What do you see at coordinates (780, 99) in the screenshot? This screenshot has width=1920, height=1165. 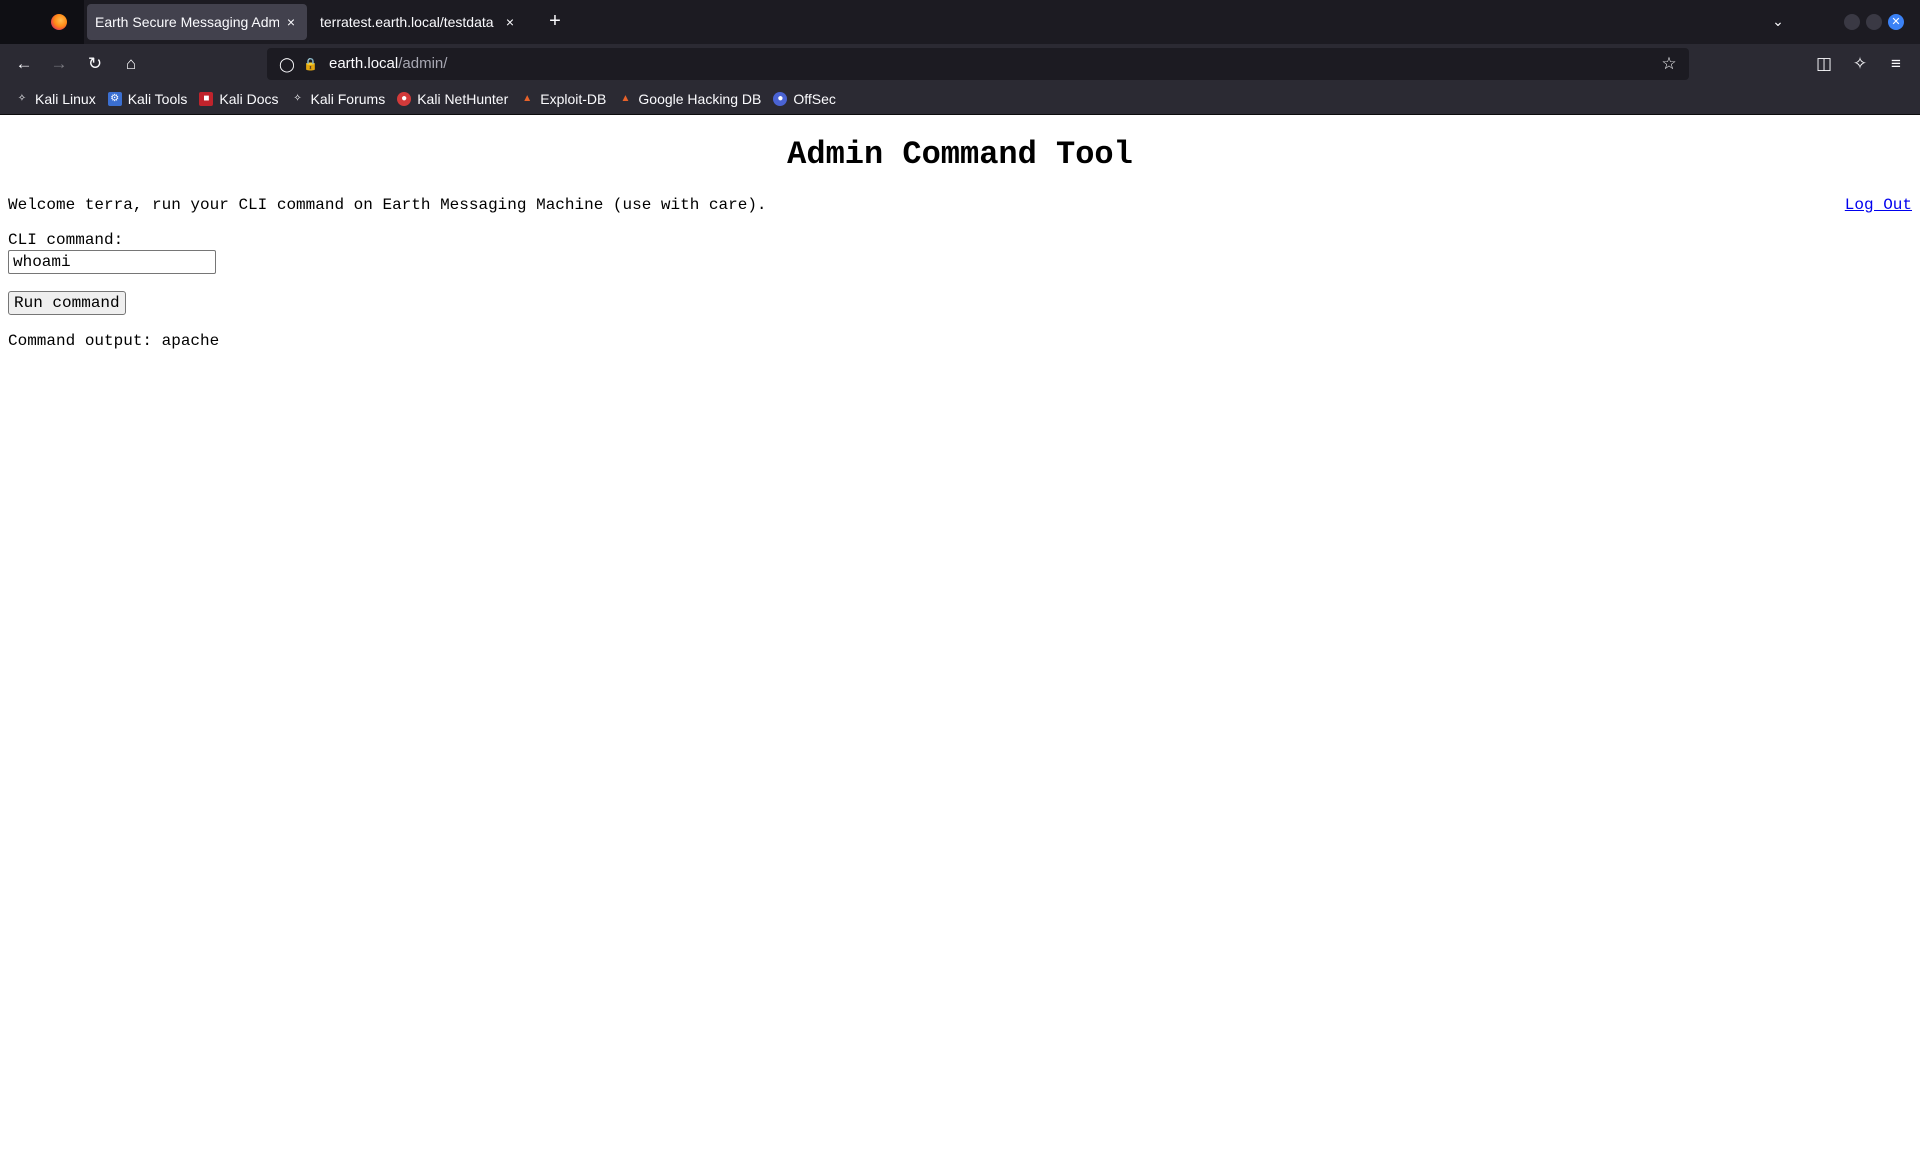 I see `offsec-icon: ●` at bounding box center [780, 99].